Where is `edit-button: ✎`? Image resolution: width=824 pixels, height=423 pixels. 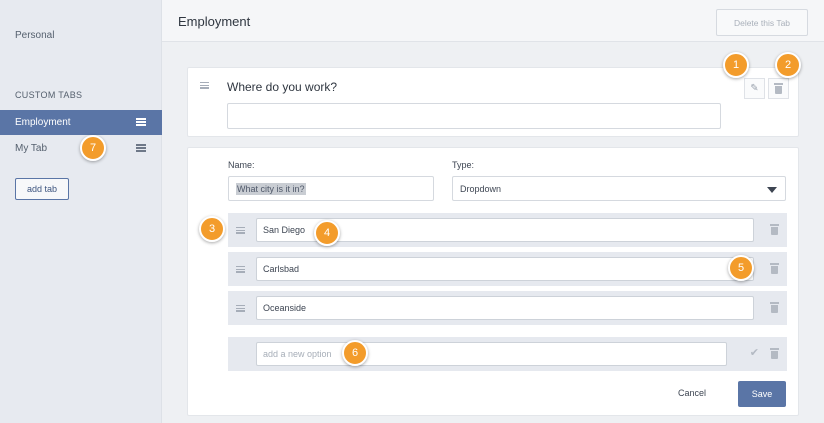 edit-button: ✎ is located at coordinates (754, 88).